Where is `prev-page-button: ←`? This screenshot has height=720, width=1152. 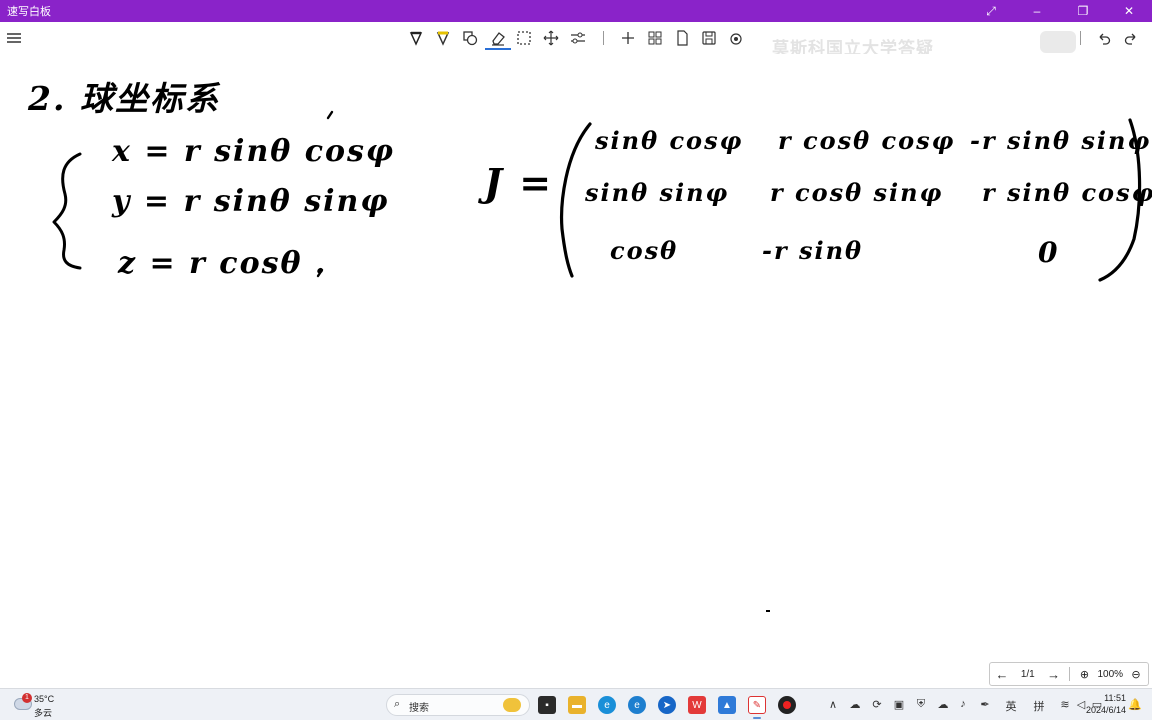 prev-page-button: ← is located at coordinates (1002, 674).